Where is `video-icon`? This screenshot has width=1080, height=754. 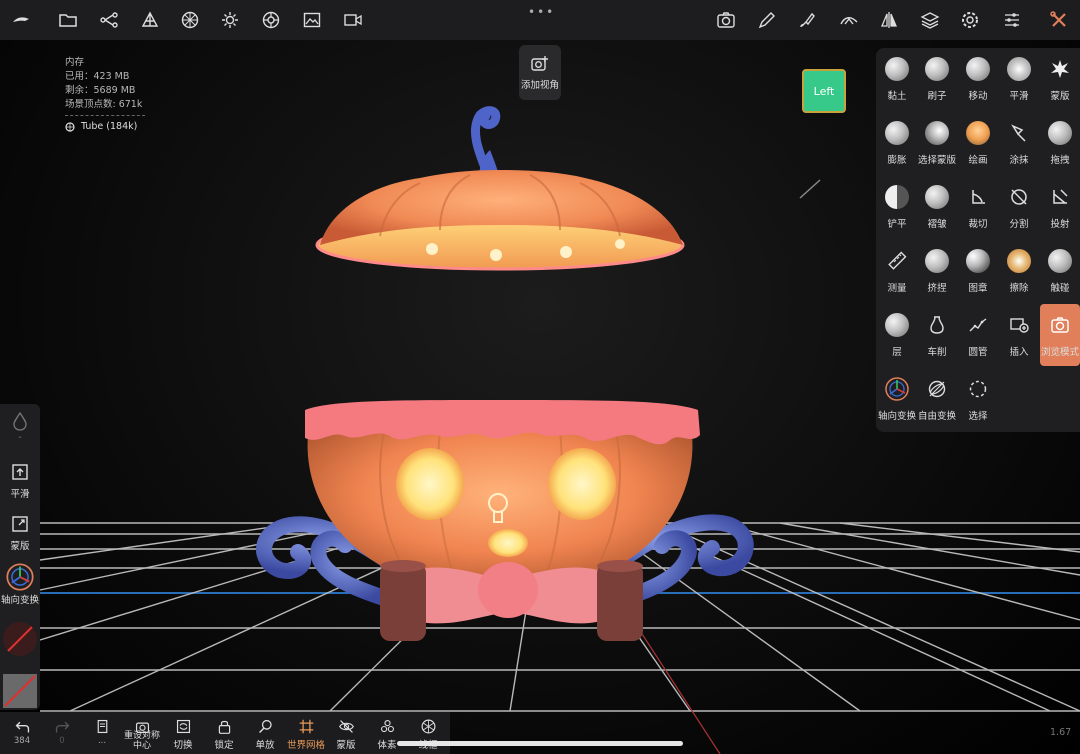 video-icon is located at coordinates (353, 20).